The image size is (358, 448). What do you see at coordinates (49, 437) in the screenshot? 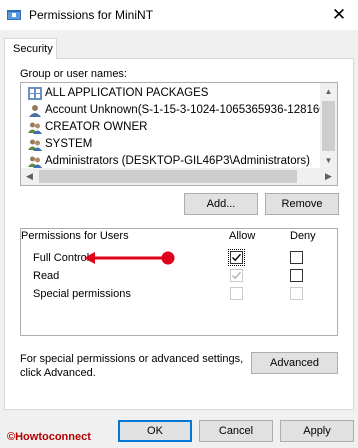
I see `watermark: ©Howtoconnect` at bounding box center [49, 437].